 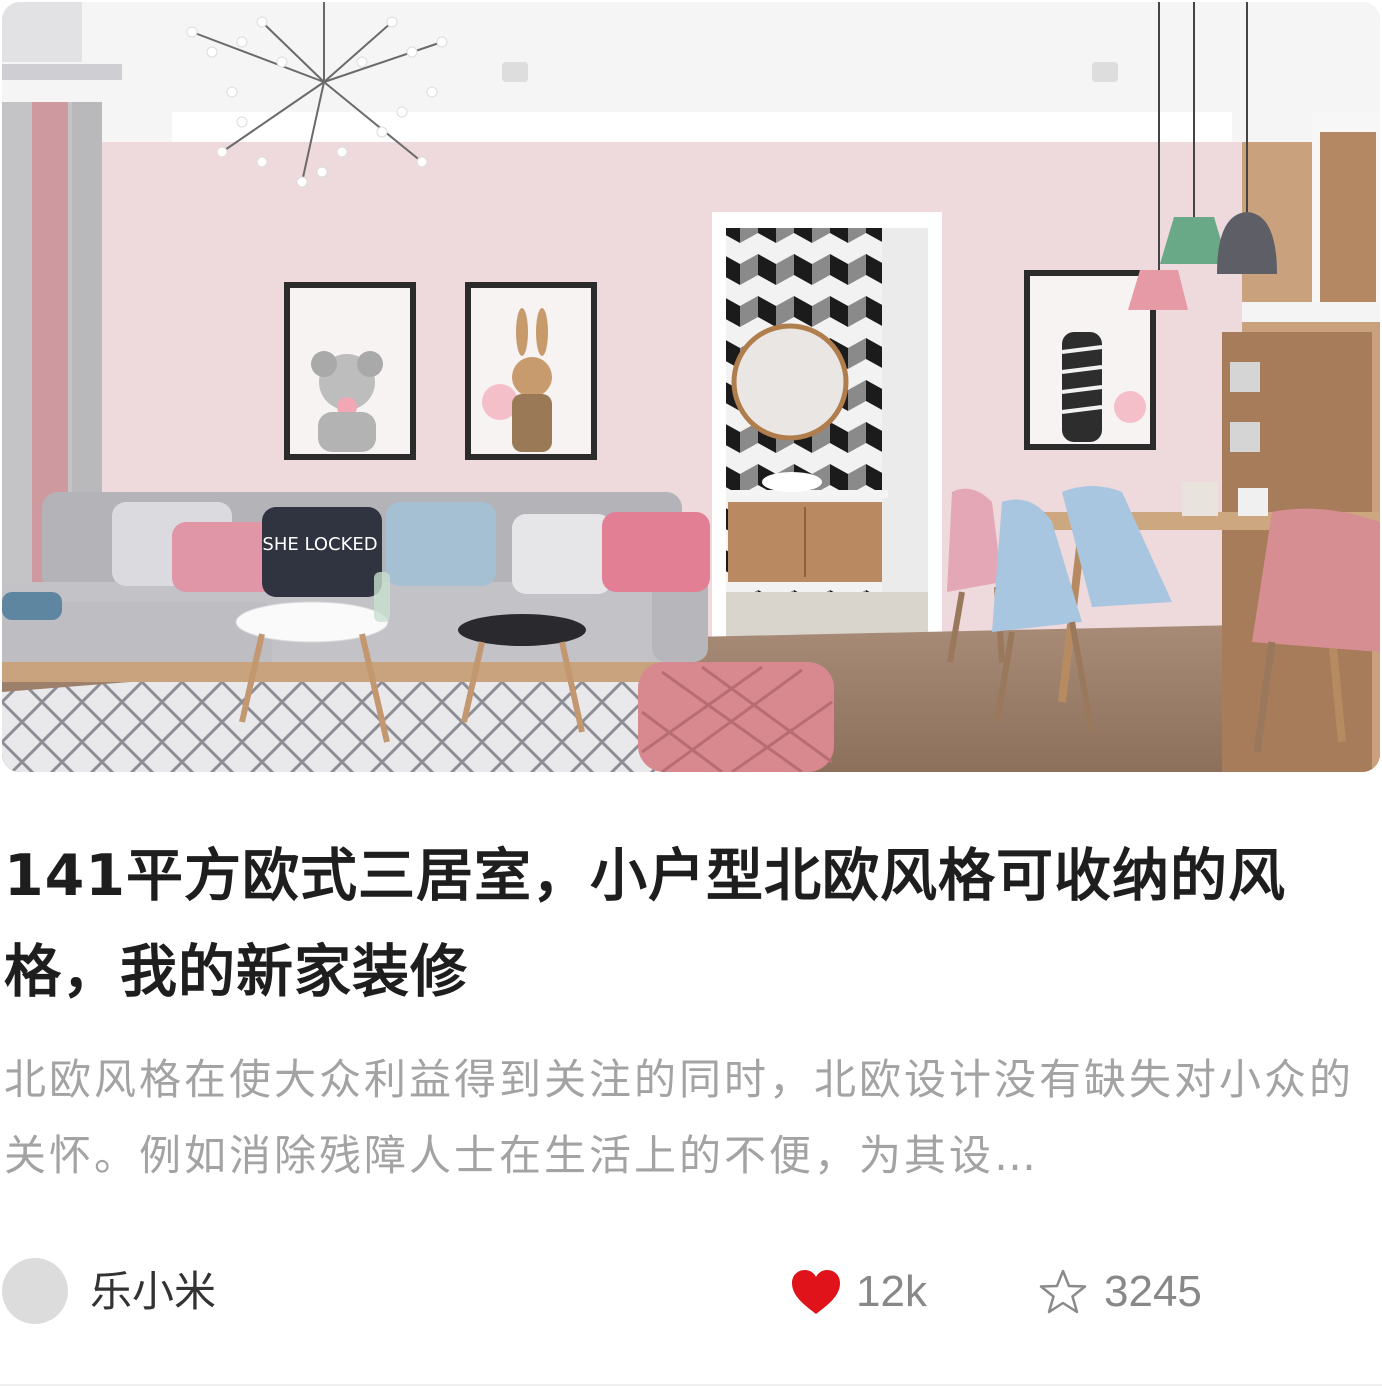 What do you see at coordinates (691, 1385) in the screenshot?
I see `divider` at bounding box center [691, 1385].